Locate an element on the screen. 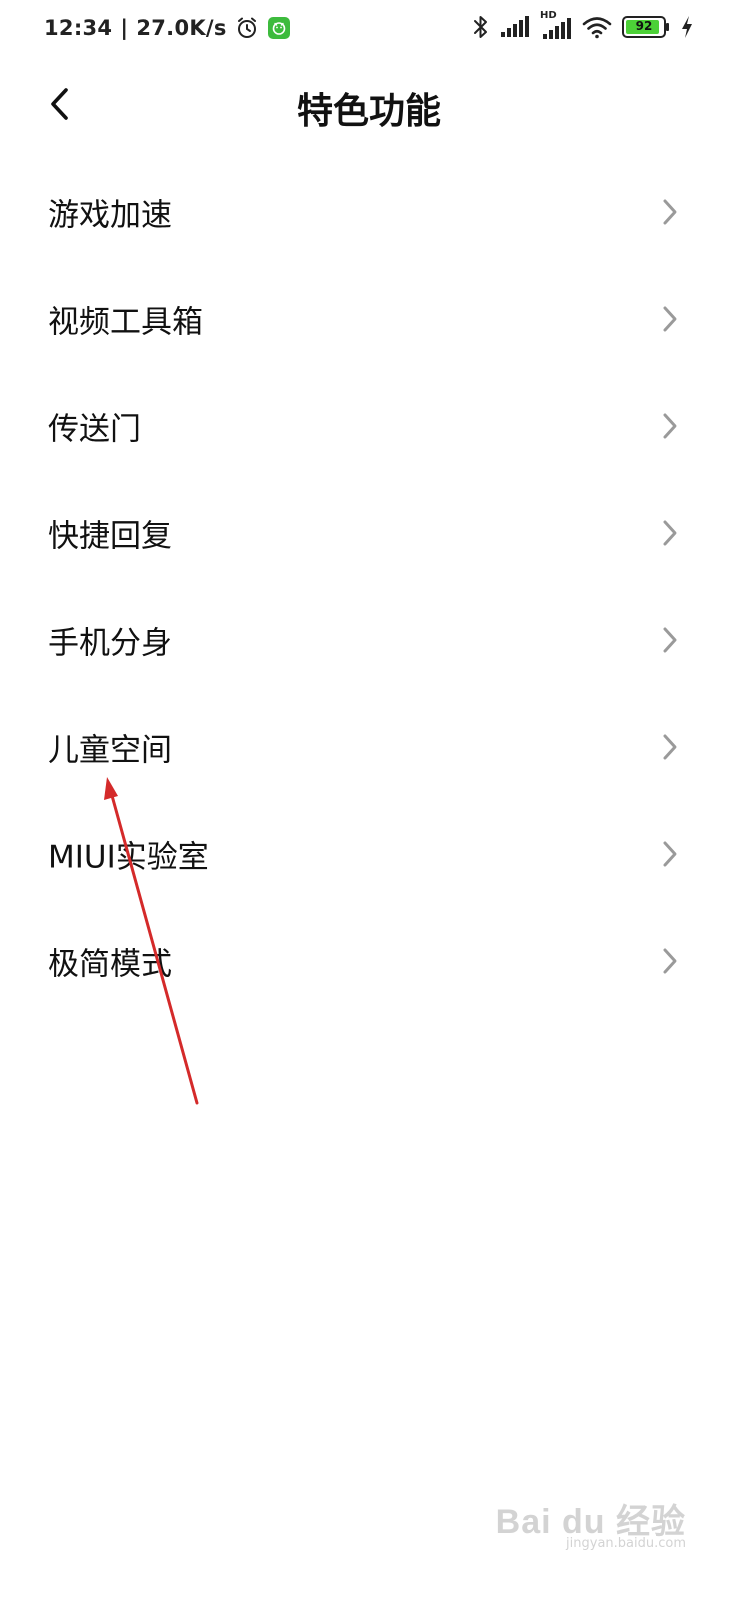  menu-item-label: 快捷回复 is located at coordinates (110, 536).